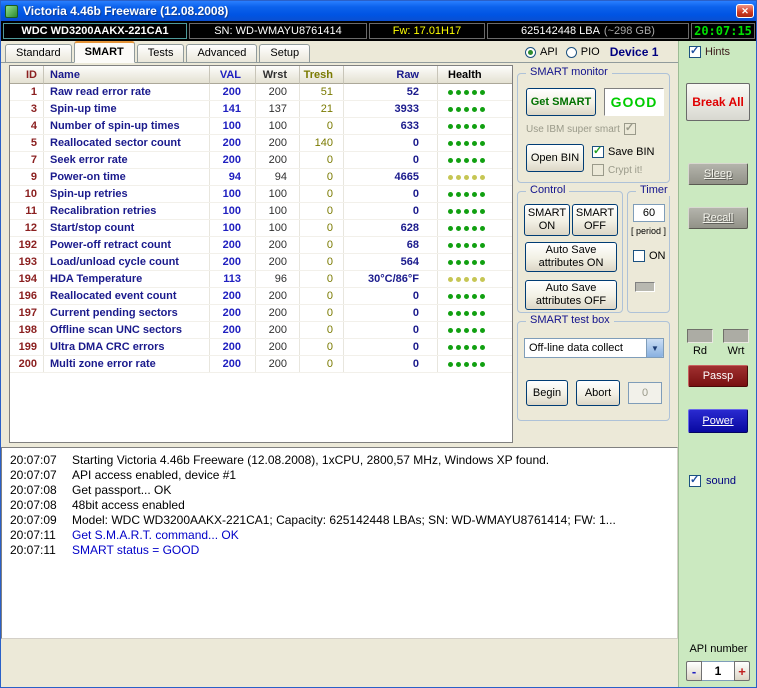 This screenshot has height=688, width=757. I want to click on header-id: ID, so click(27, 75).